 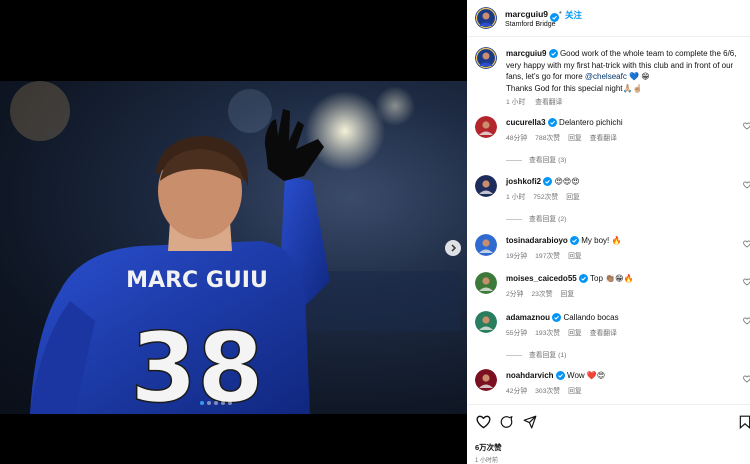 What do you see at coordinates (573, 15) in the screenshot?
I see `follow-button: 关注` at bounding box center [573, 15].